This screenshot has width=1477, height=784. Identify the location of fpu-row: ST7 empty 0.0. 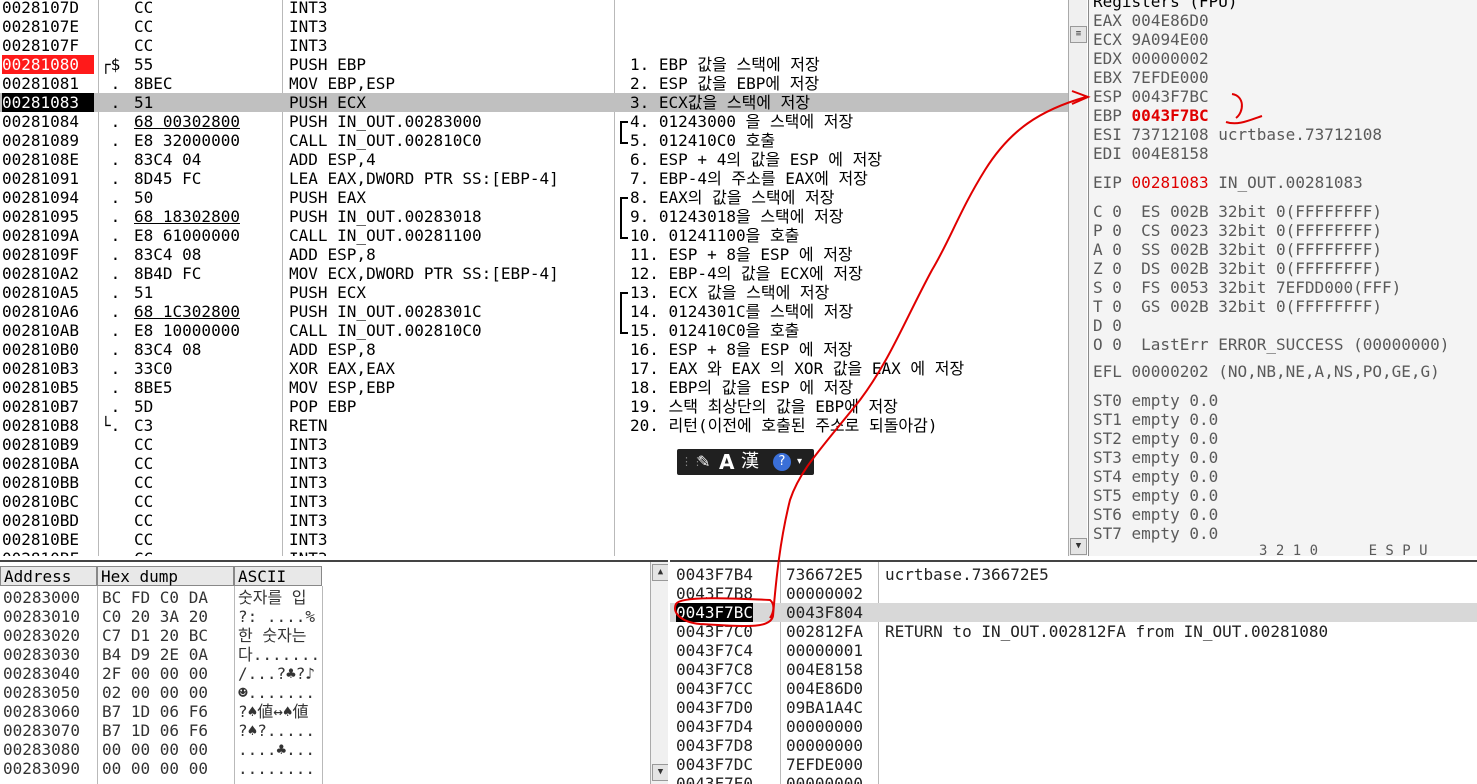
(1155, 533).